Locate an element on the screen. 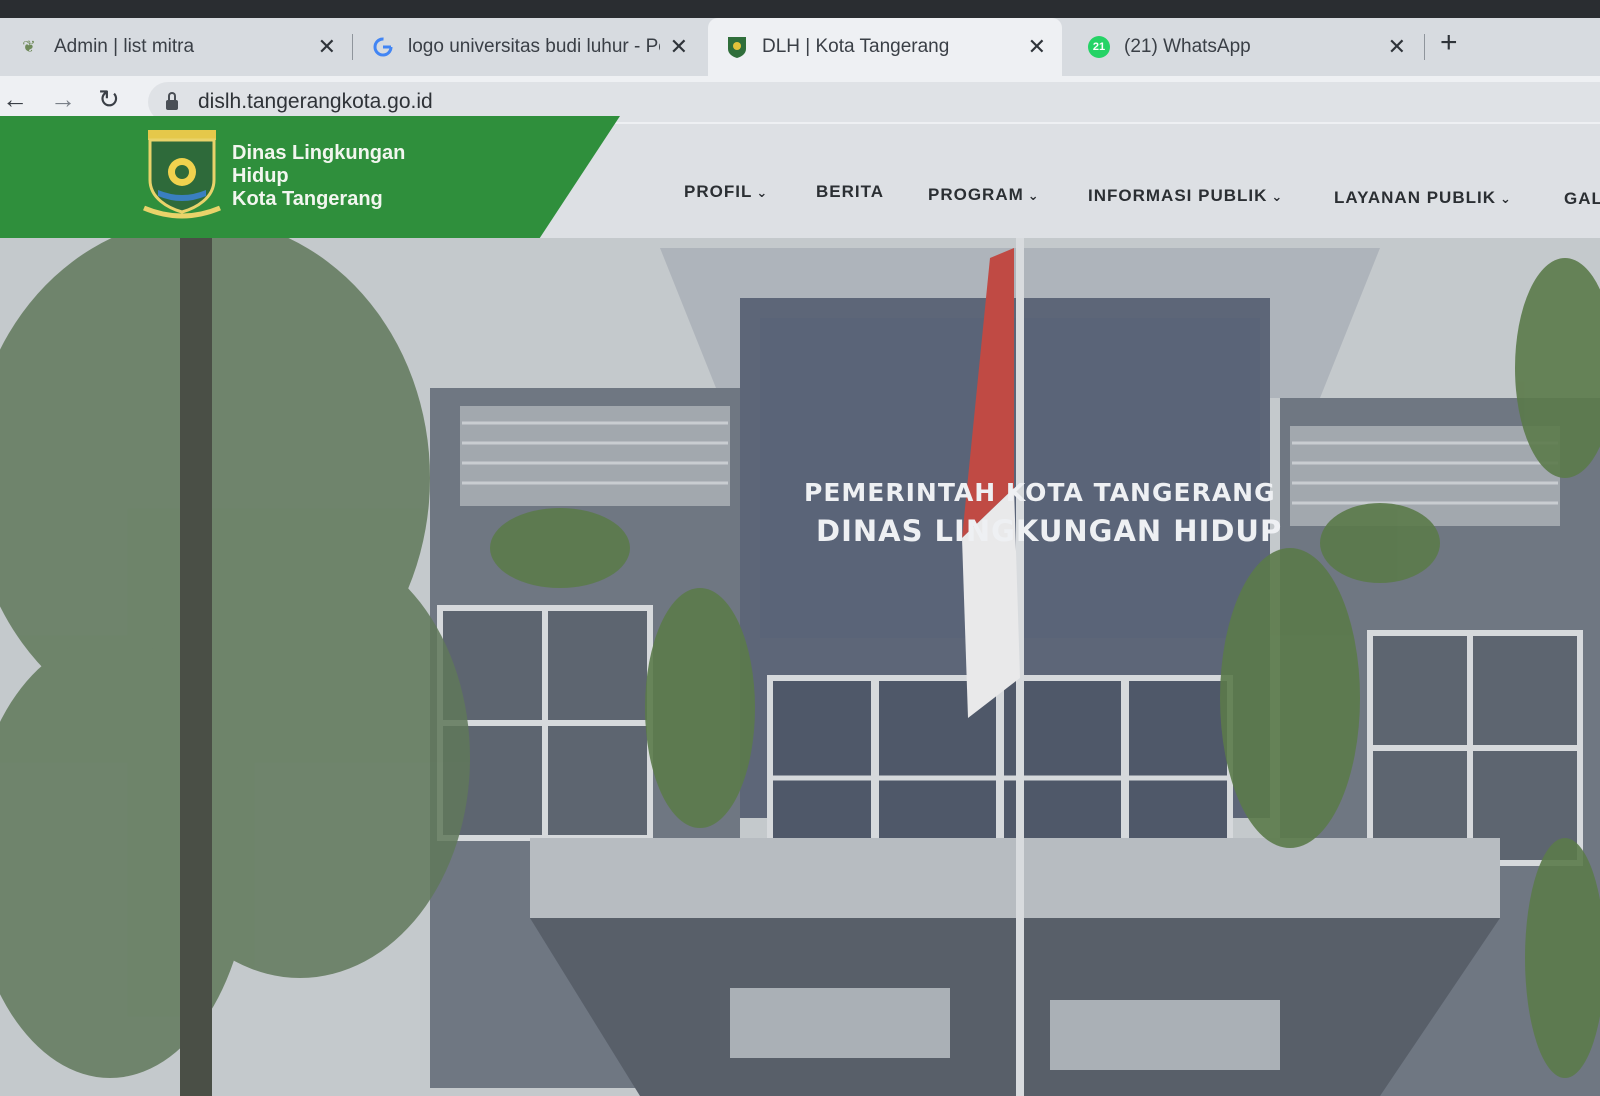 This screenshot has height=1096, width=1600. nav-label: GAL is located at coordinates (1582, 198).